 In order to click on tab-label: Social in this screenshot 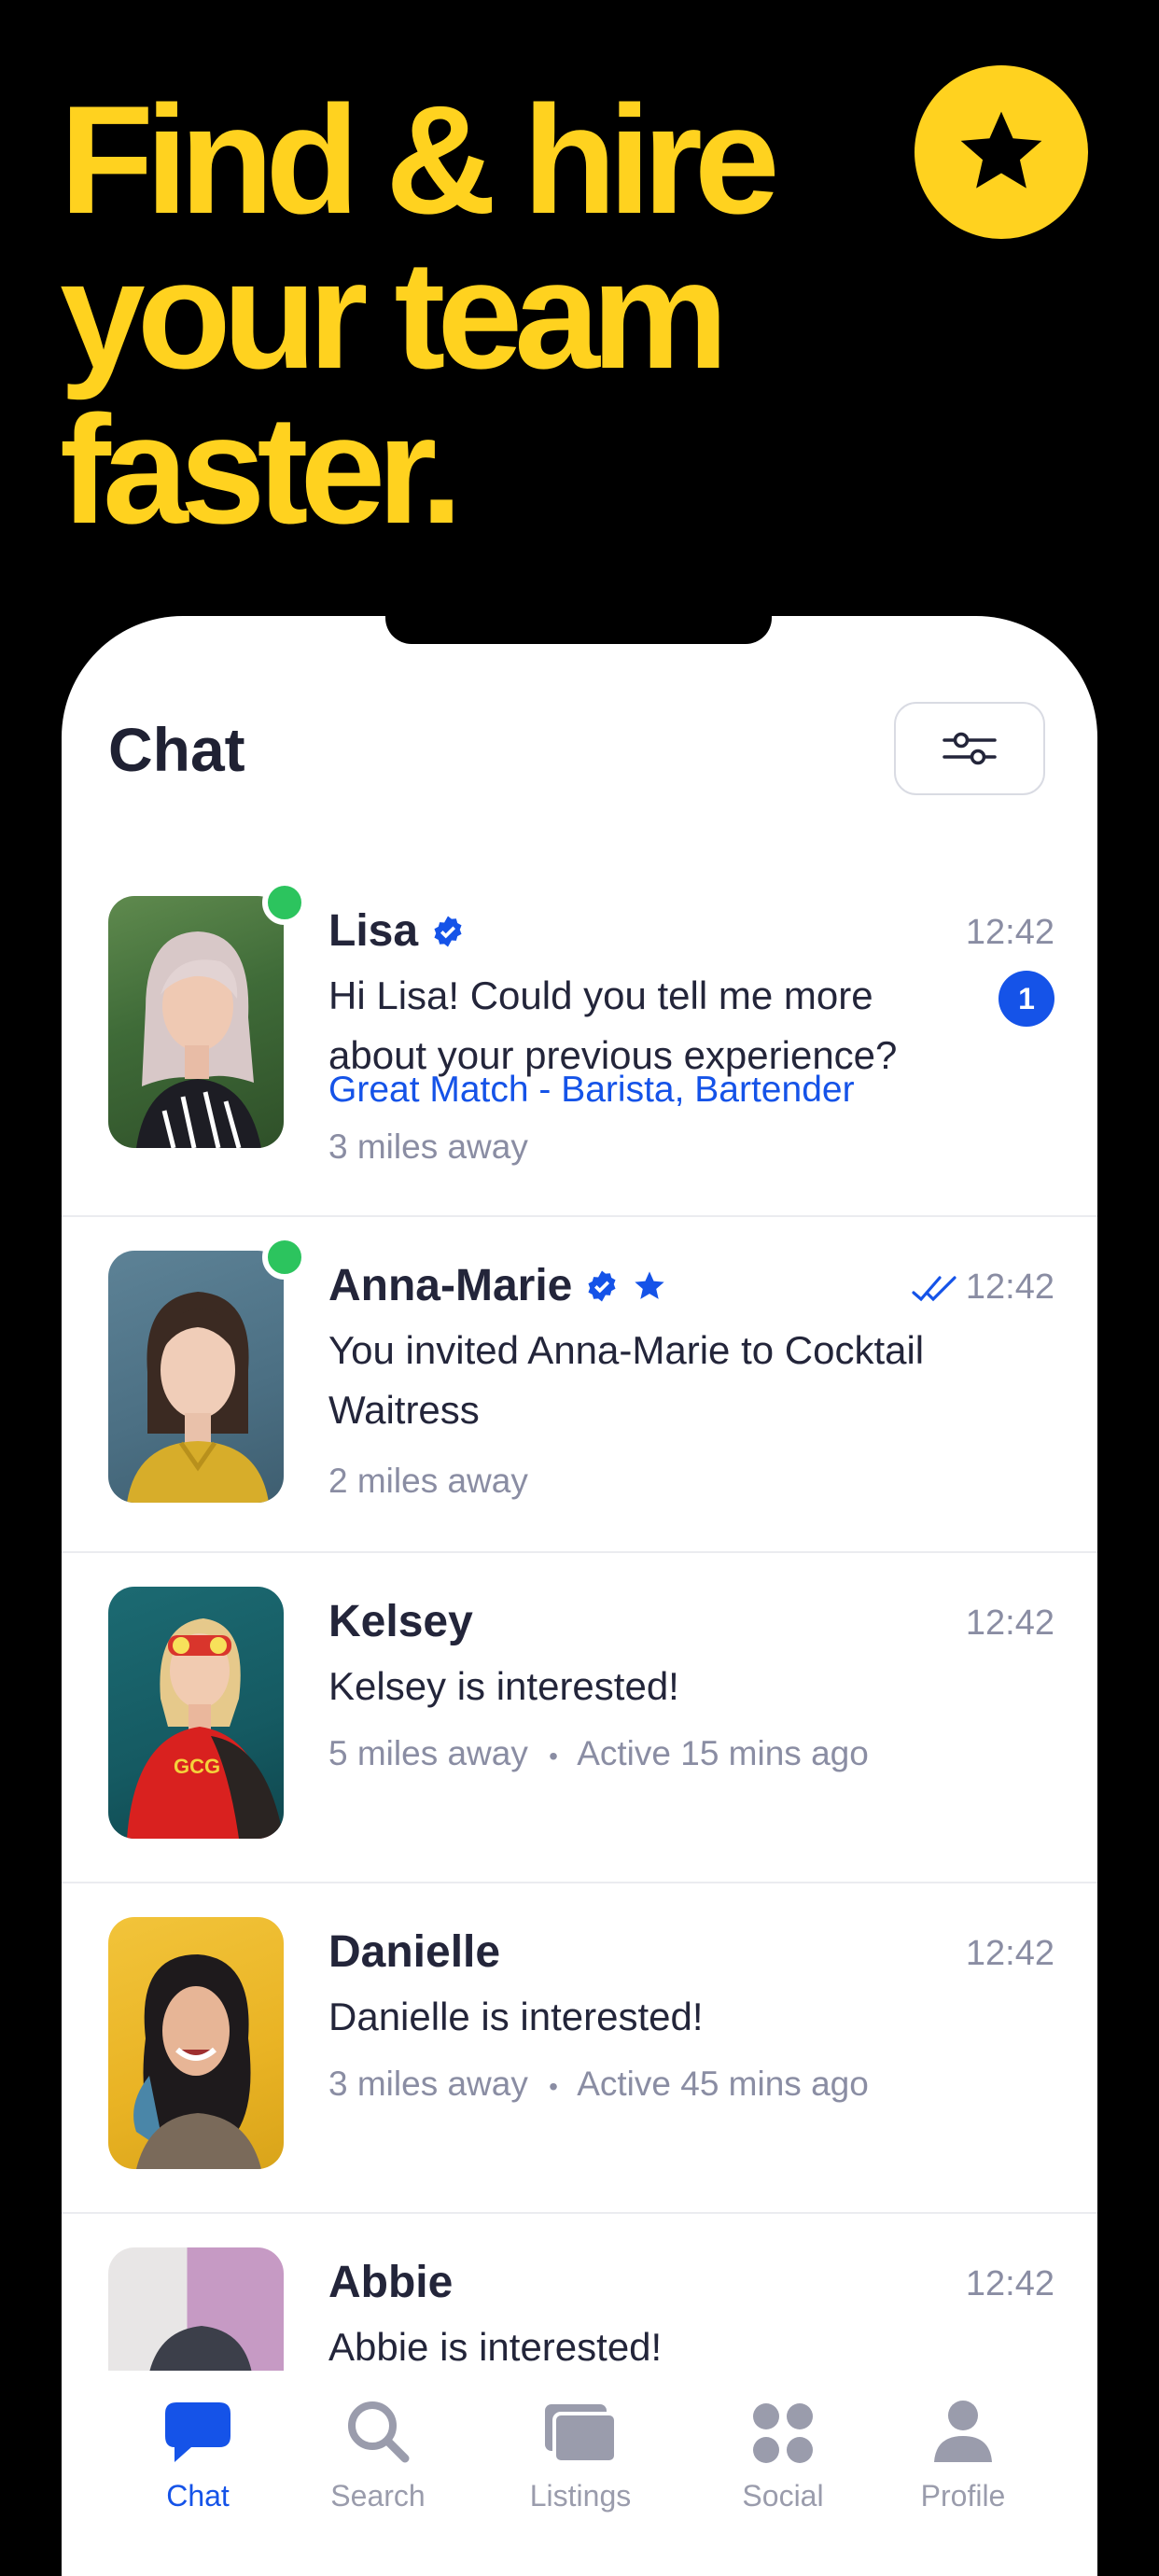, I will do `click(783, 2496)`.